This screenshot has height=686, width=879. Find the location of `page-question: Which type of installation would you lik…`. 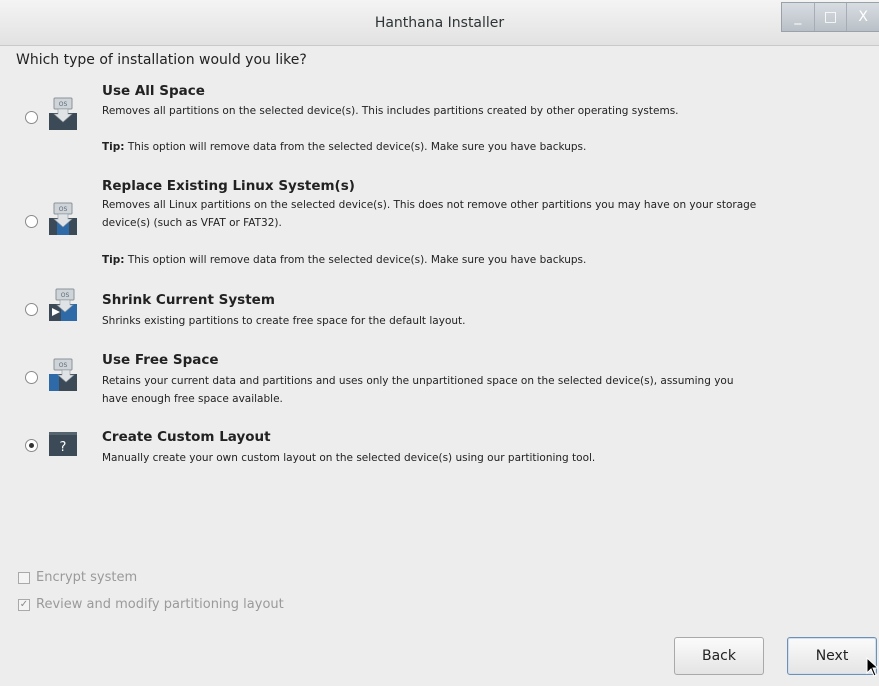

page-question: Which type of installation would you lik… is located at coordinates (161, 60).